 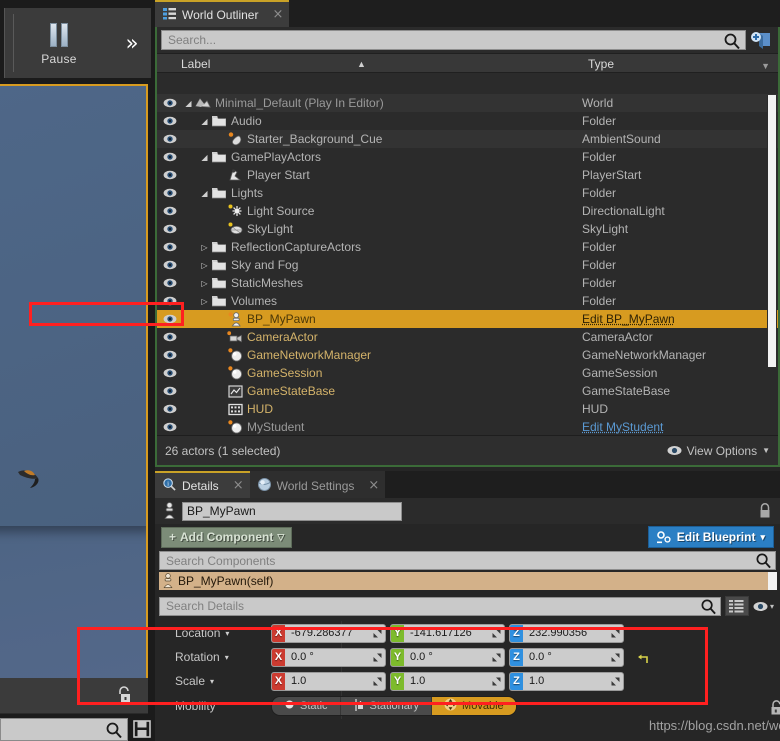 I want to click on add-actor-icon, so click(x=762, y=40).